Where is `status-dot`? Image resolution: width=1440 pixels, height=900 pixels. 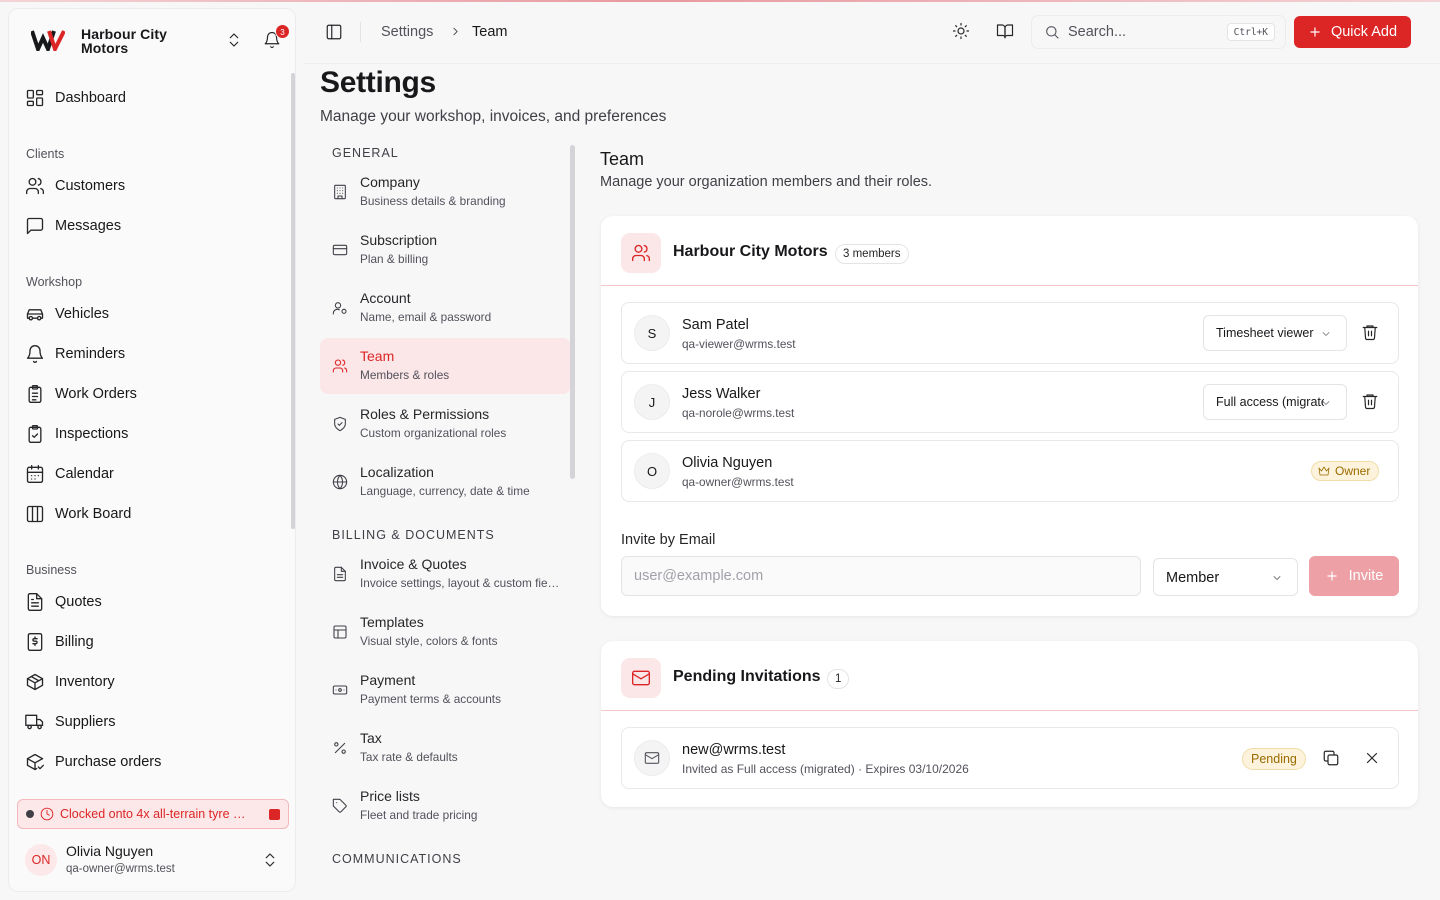
status-dot is located at coordinates (30, 814).